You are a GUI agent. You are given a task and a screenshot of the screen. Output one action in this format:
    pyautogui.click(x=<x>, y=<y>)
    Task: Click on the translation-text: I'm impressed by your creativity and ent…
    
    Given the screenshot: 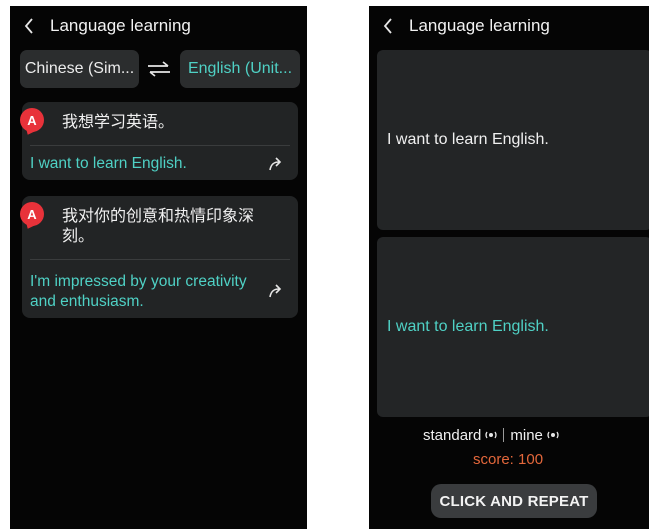 What is the action you would take?
    pyautogui.click(x=138, y=291)
    